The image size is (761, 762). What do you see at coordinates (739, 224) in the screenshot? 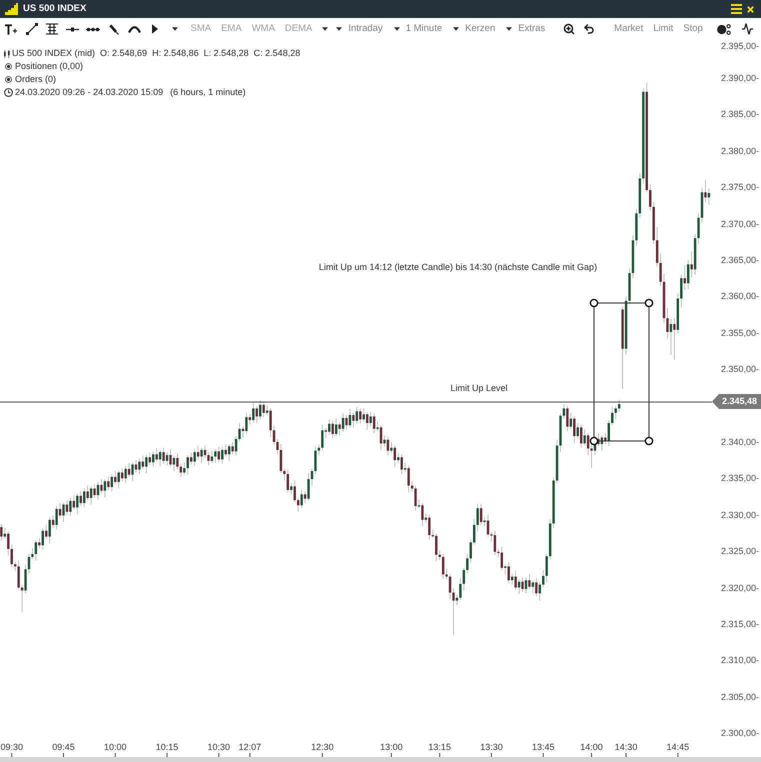
I see `price-axis-label: 2.370,00-` at bounding box center [739, 224].